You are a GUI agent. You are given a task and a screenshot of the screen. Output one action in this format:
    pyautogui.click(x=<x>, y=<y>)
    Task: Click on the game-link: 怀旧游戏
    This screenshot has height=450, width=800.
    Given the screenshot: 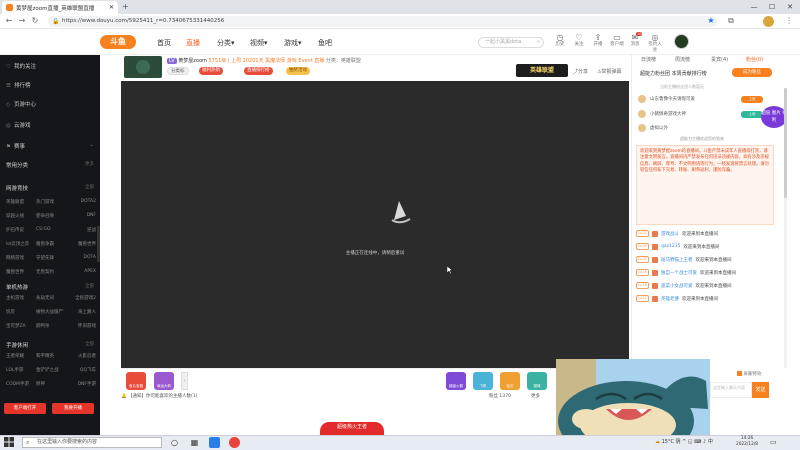 What is the action you would take?
    pyautogui.click(x=81, y=326)
    